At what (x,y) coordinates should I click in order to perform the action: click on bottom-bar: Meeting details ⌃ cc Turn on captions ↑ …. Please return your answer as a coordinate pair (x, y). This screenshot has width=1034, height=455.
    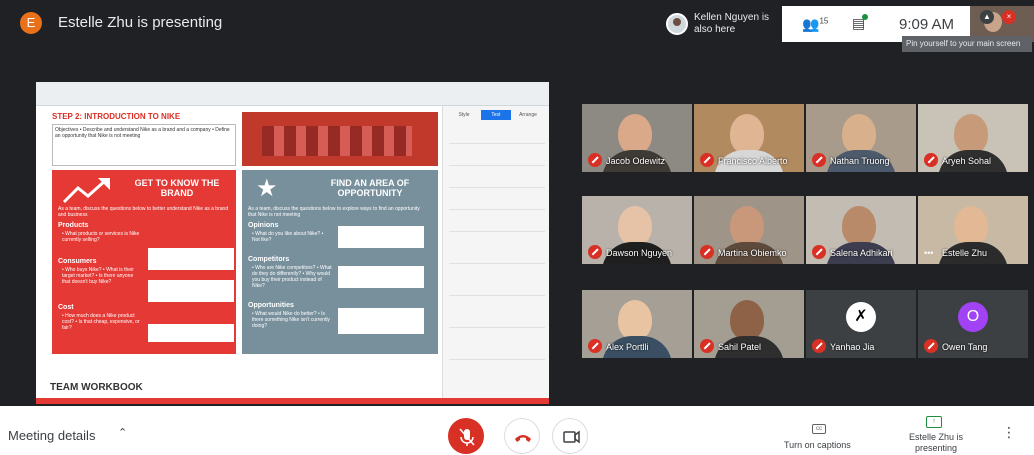
    Looking at the image, I should click on (517, 430).